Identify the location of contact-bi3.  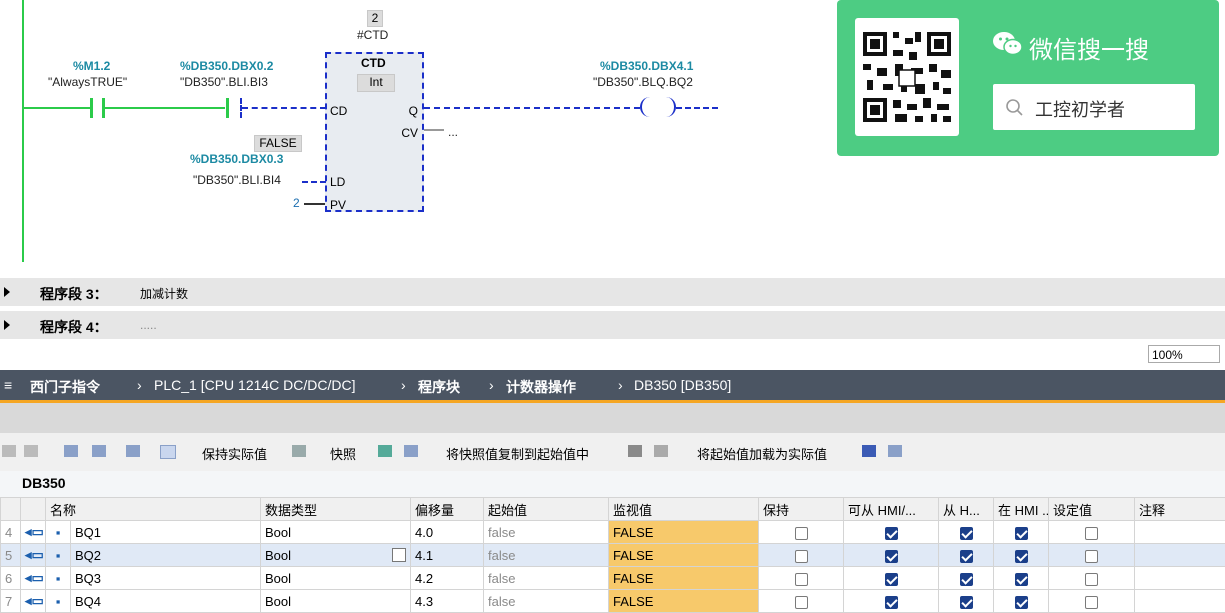
(227, 108).